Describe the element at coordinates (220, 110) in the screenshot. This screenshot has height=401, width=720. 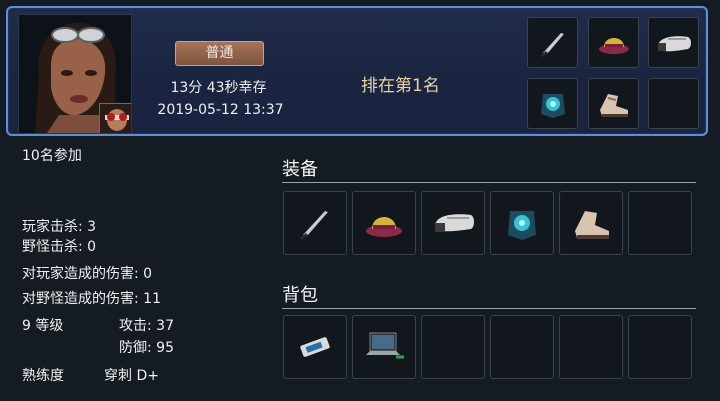
I see `match-datetime: 2019-05-12 13:37` at that location.